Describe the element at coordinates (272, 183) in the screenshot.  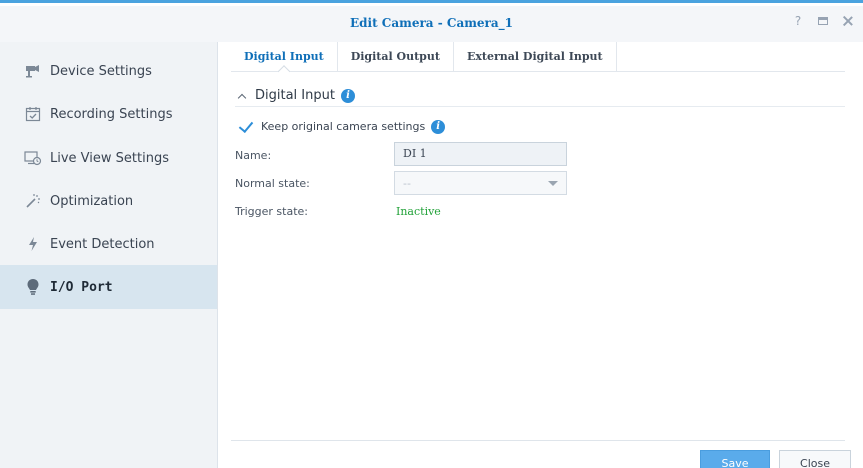
I see `normal-state-label: Normal state:` at that location.